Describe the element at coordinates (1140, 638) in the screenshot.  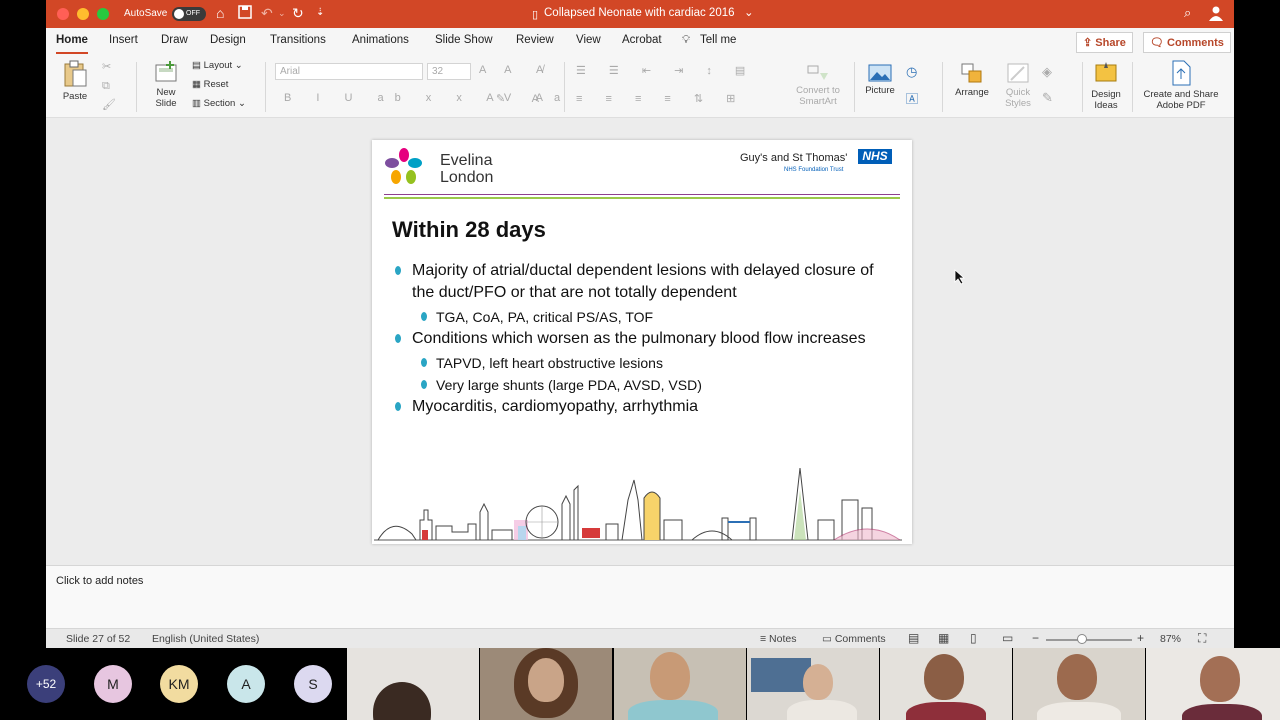
I see `zoom-in-button: +` at that location.